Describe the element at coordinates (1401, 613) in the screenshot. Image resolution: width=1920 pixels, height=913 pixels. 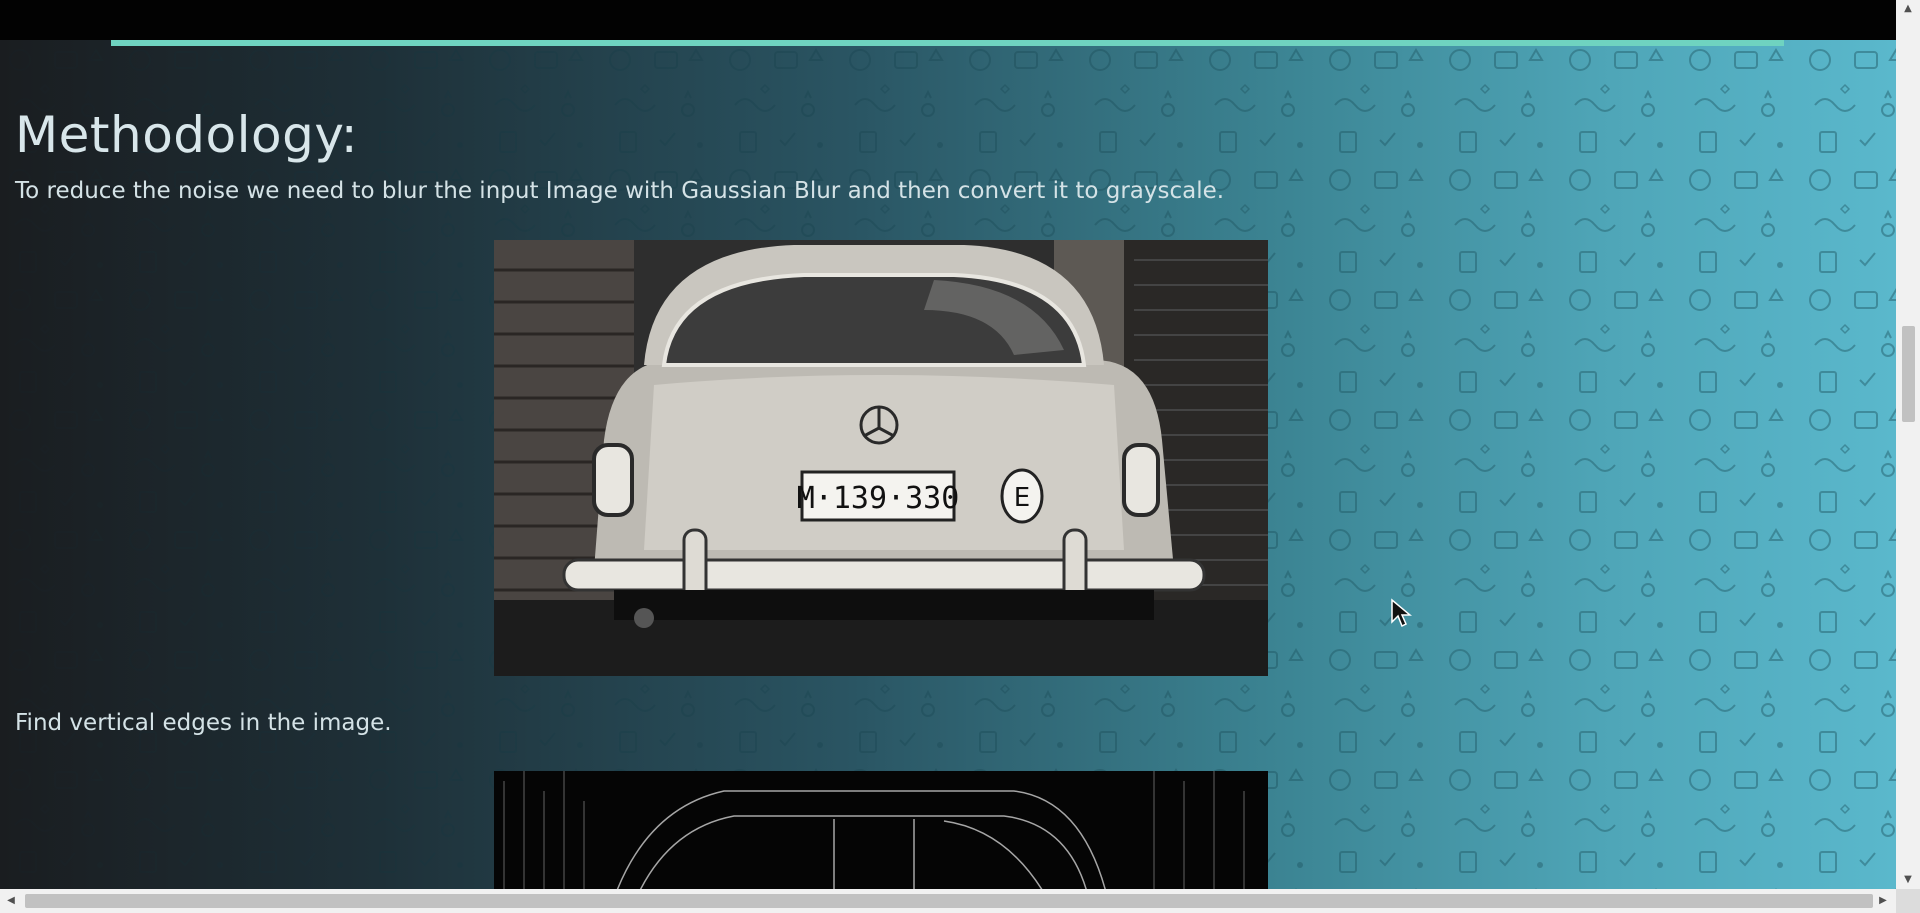
I see `mouse-pointer-icon` at that location.